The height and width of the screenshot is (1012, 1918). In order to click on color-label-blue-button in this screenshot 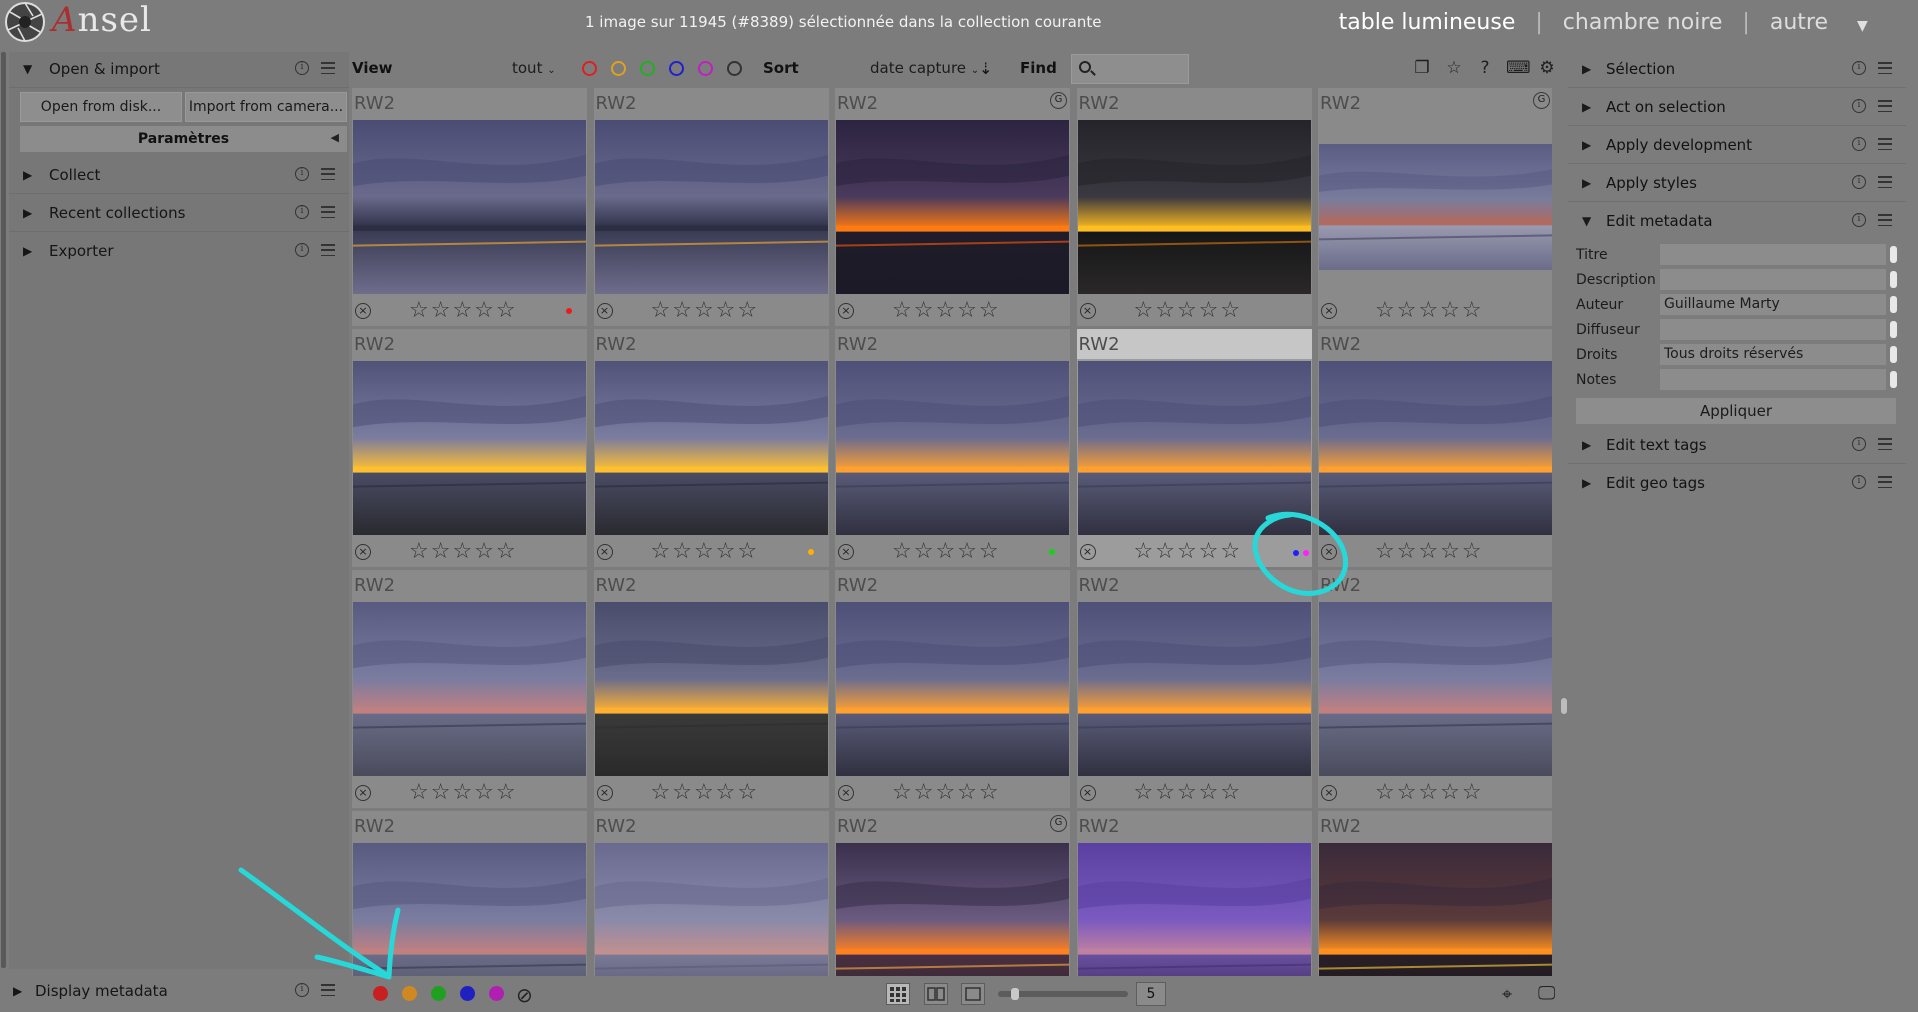, I will do `click(467, 993)`.